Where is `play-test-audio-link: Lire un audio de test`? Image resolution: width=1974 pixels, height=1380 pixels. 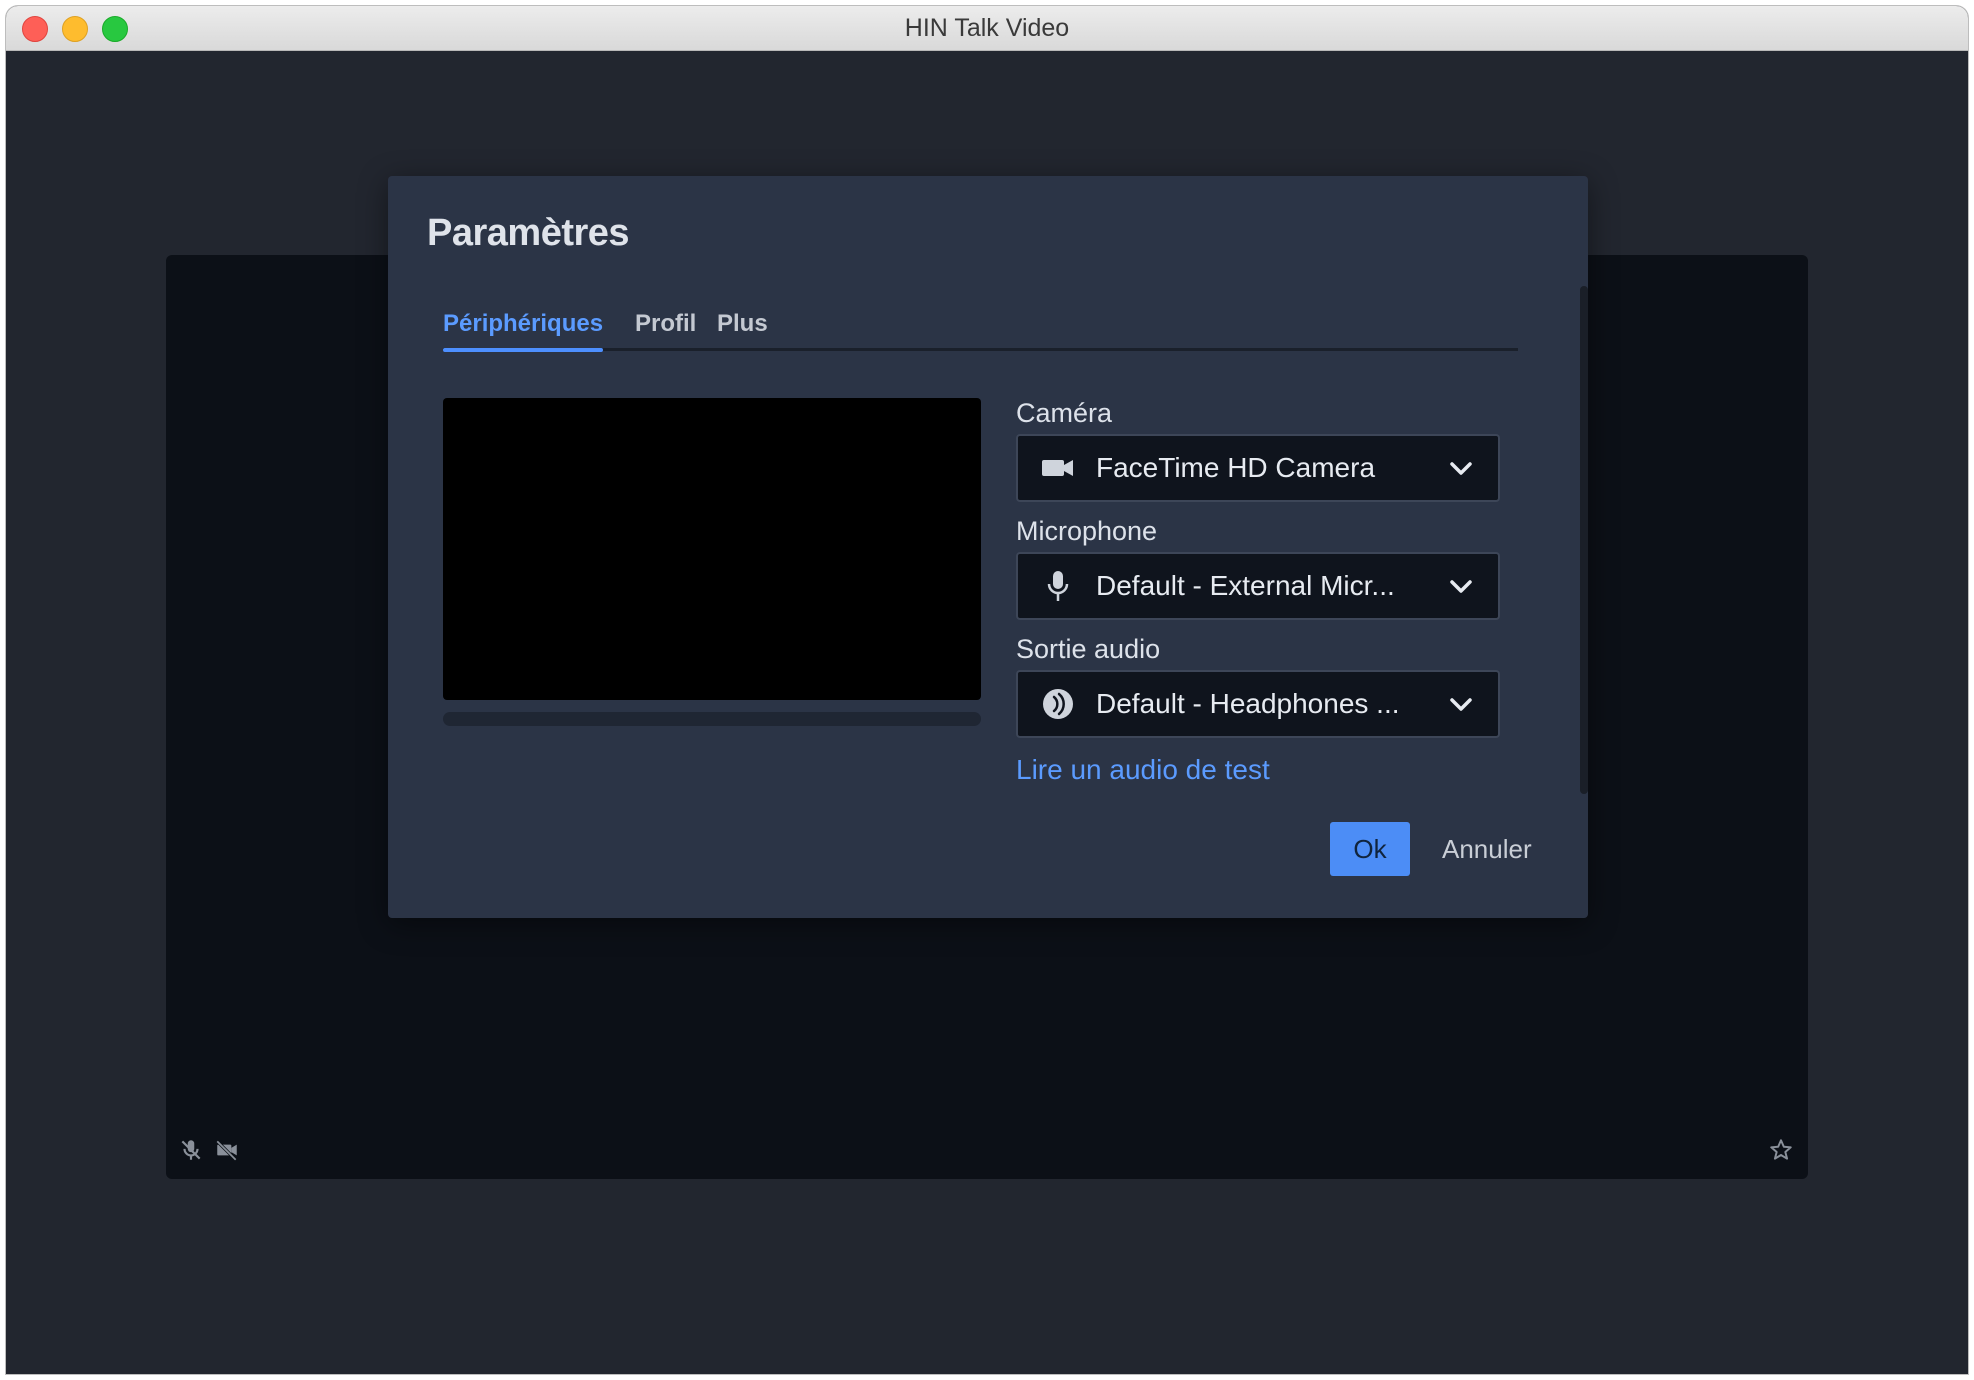 play-test-audio-link: Lire un audio de test is located at coordinates (1143, 770).